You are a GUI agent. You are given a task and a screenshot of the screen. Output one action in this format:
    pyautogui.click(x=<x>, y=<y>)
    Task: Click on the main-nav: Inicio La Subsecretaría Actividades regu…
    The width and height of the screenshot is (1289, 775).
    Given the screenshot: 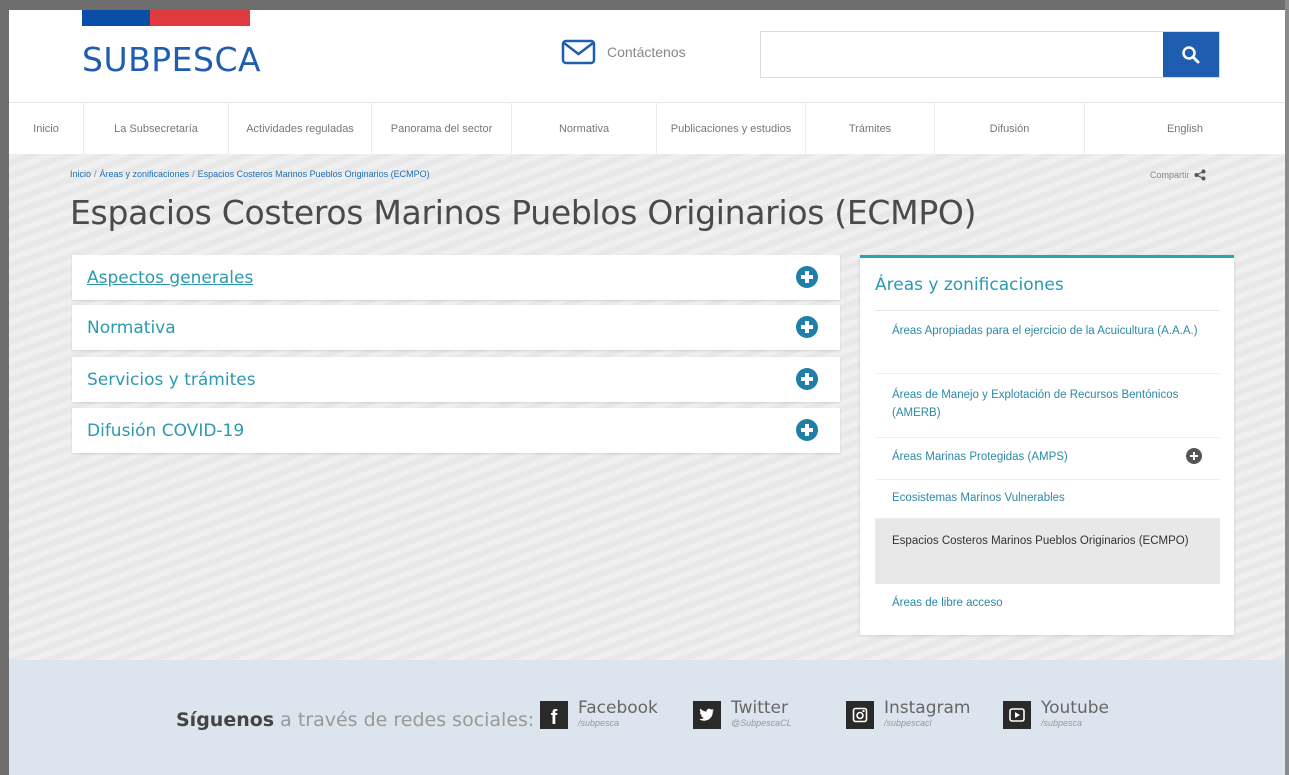 What is the action you would take?
    pyautogui.click(x=647, y=128)
    